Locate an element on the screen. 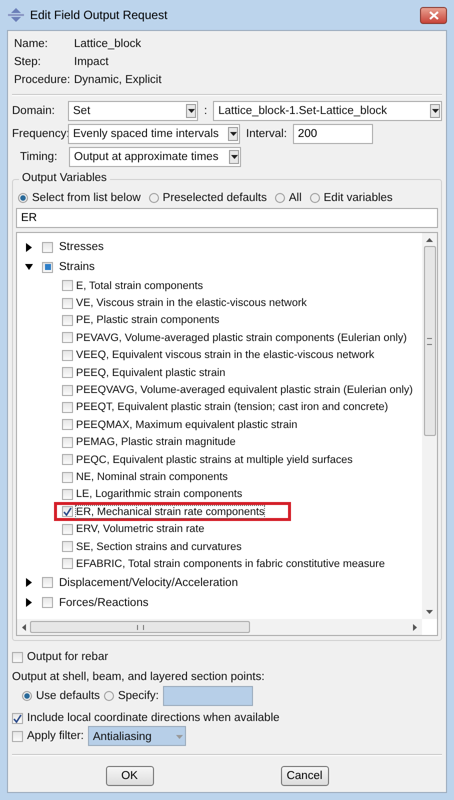 The width and height of the screenshot is (454, 800). field-value: Dynamic, Explicit is located at coordinates (118, 80).